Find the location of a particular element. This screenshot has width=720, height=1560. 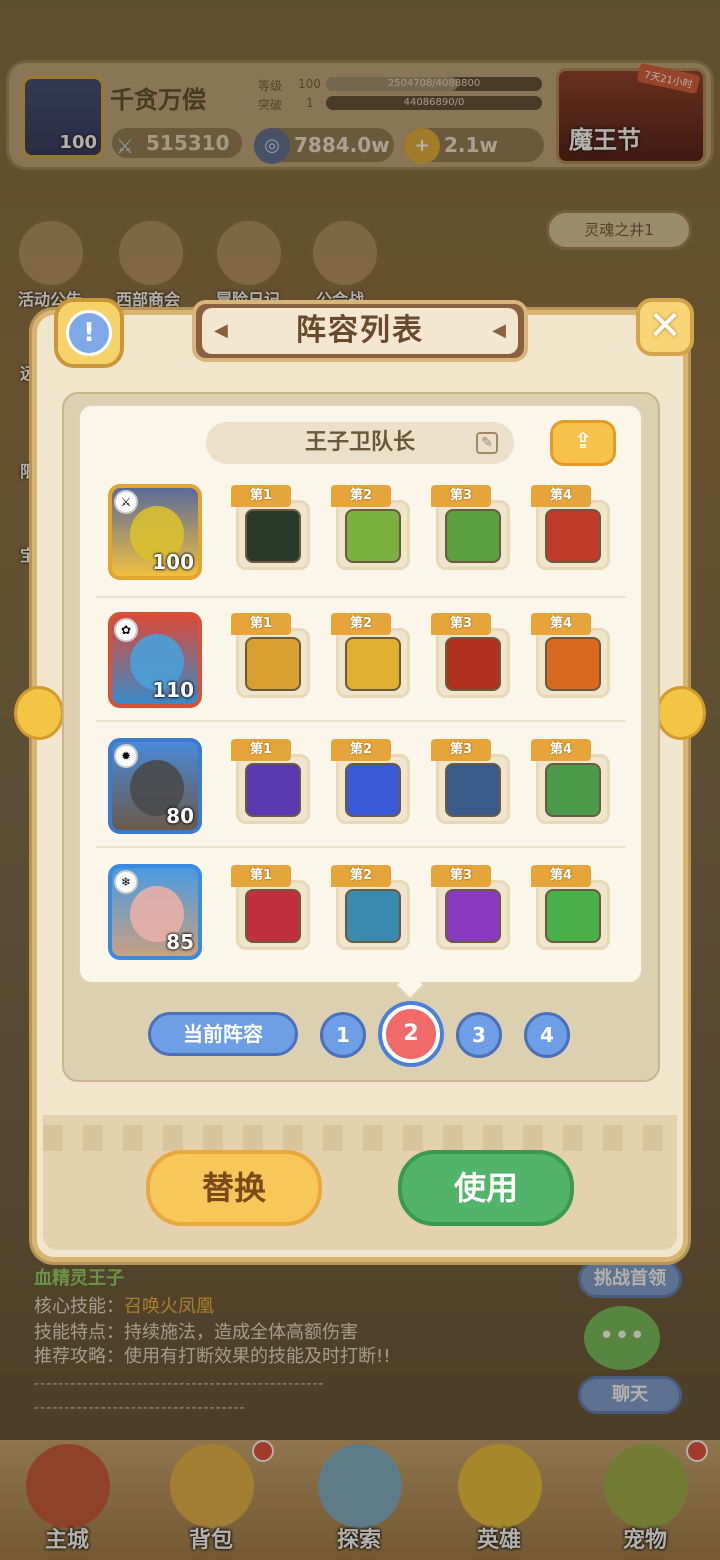

lineup-tab-3: 3 is located at coordinates (479, 1035).